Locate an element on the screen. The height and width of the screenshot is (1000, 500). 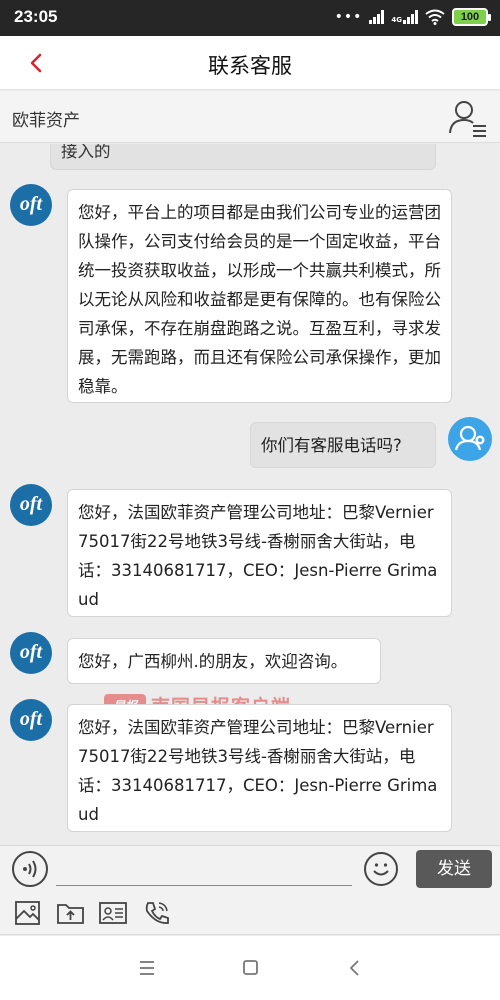
home-button is located at coordinates (251, 968).